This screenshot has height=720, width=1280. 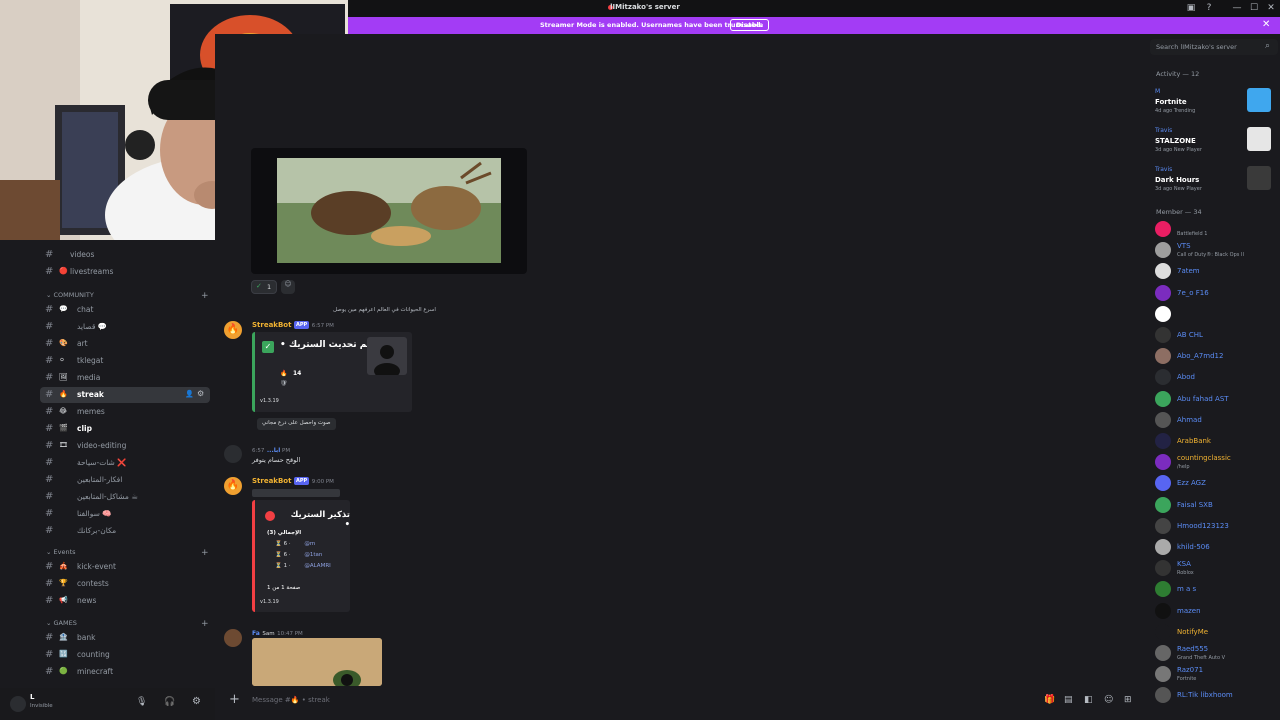 What do you see at coordinates (1183, 467) in the screenshot?
I see `member-status: /help` at bounding box center [1183, 467].